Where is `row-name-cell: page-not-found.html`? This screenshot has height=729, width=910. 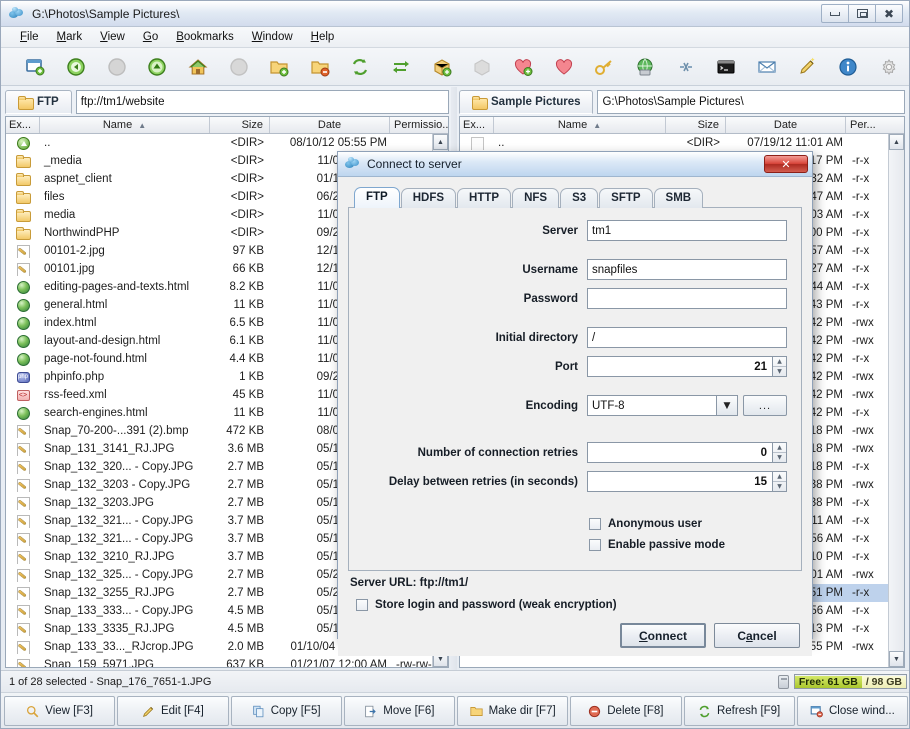
row-name-cell: page-not-found.html is located at coordinates (95, 359).